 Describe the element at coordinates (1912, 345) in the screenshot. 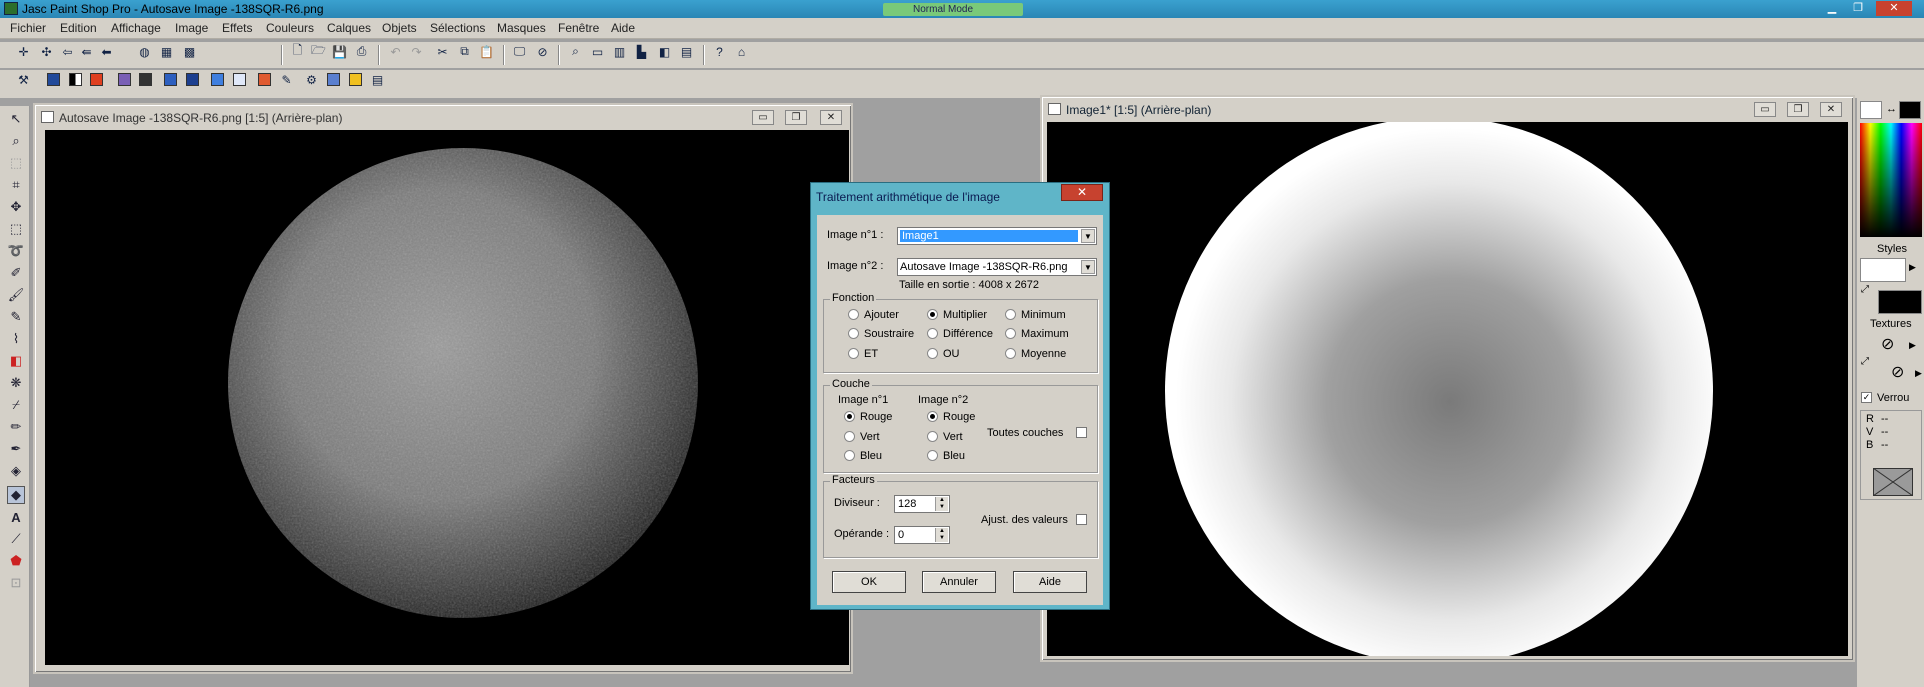

I see `texture-arrow-icon: ▶` at that location.